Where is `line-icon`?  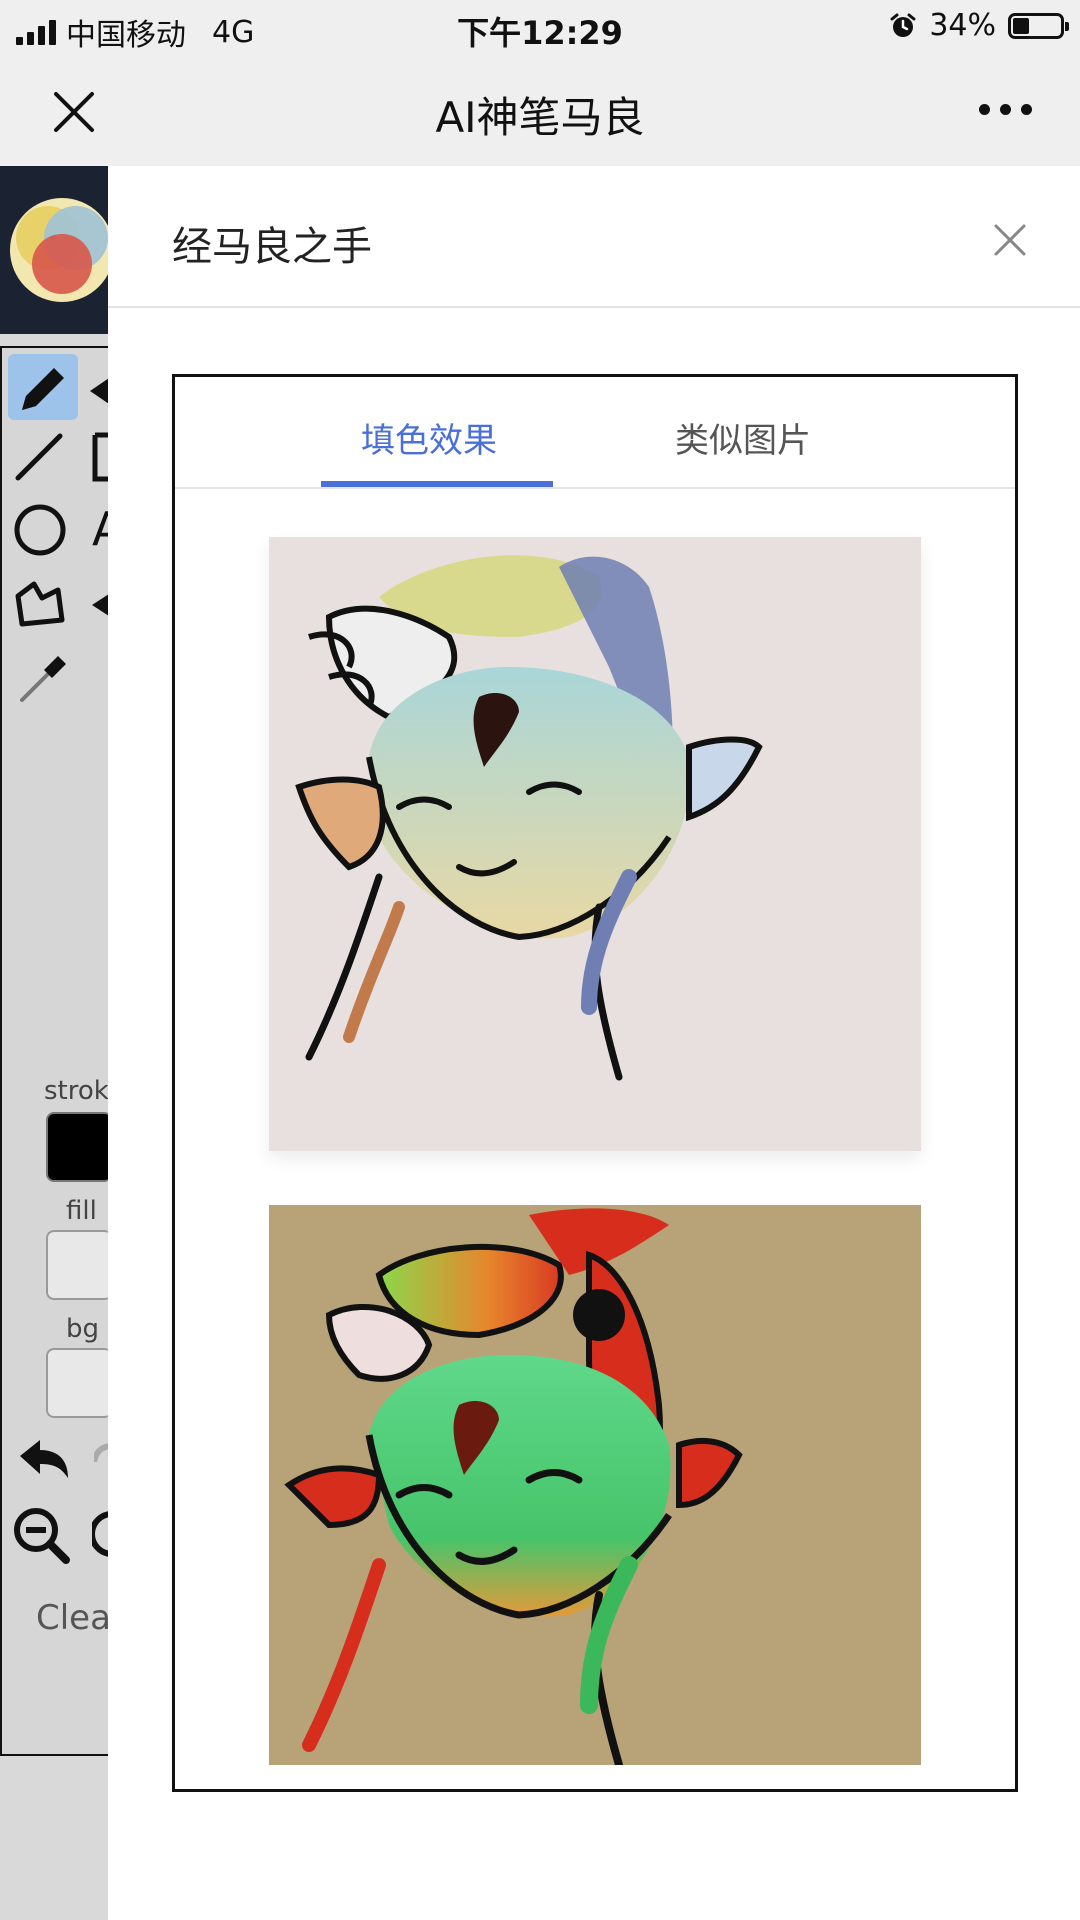 line-icon is located at coordinates (39, 457).